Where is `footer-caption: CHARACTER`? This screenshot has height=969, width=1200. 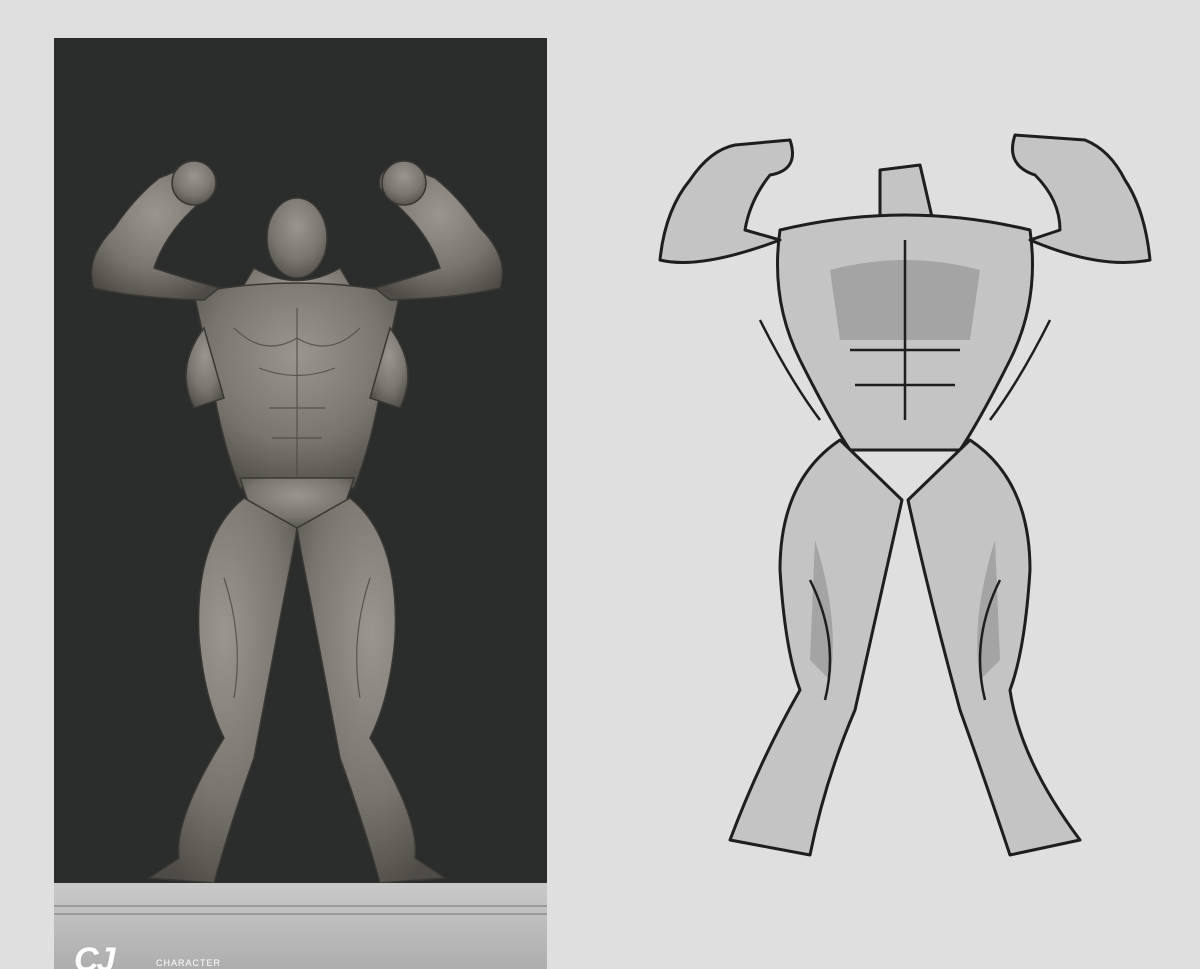
footer-caption: CHARACTER is located at coordinates (189, 963).